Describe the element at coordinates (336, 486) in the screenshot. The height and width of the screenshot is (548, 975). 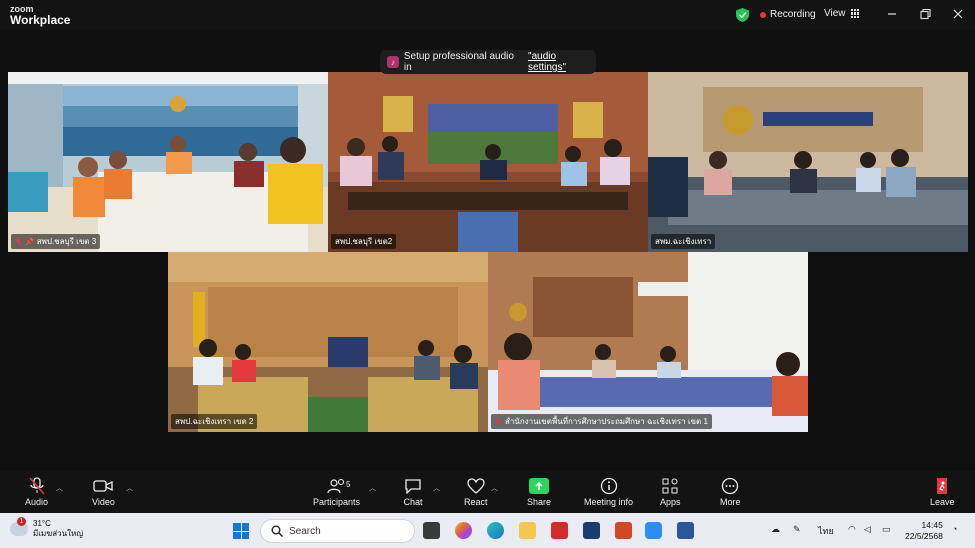
I see `participants-icon` at that location.